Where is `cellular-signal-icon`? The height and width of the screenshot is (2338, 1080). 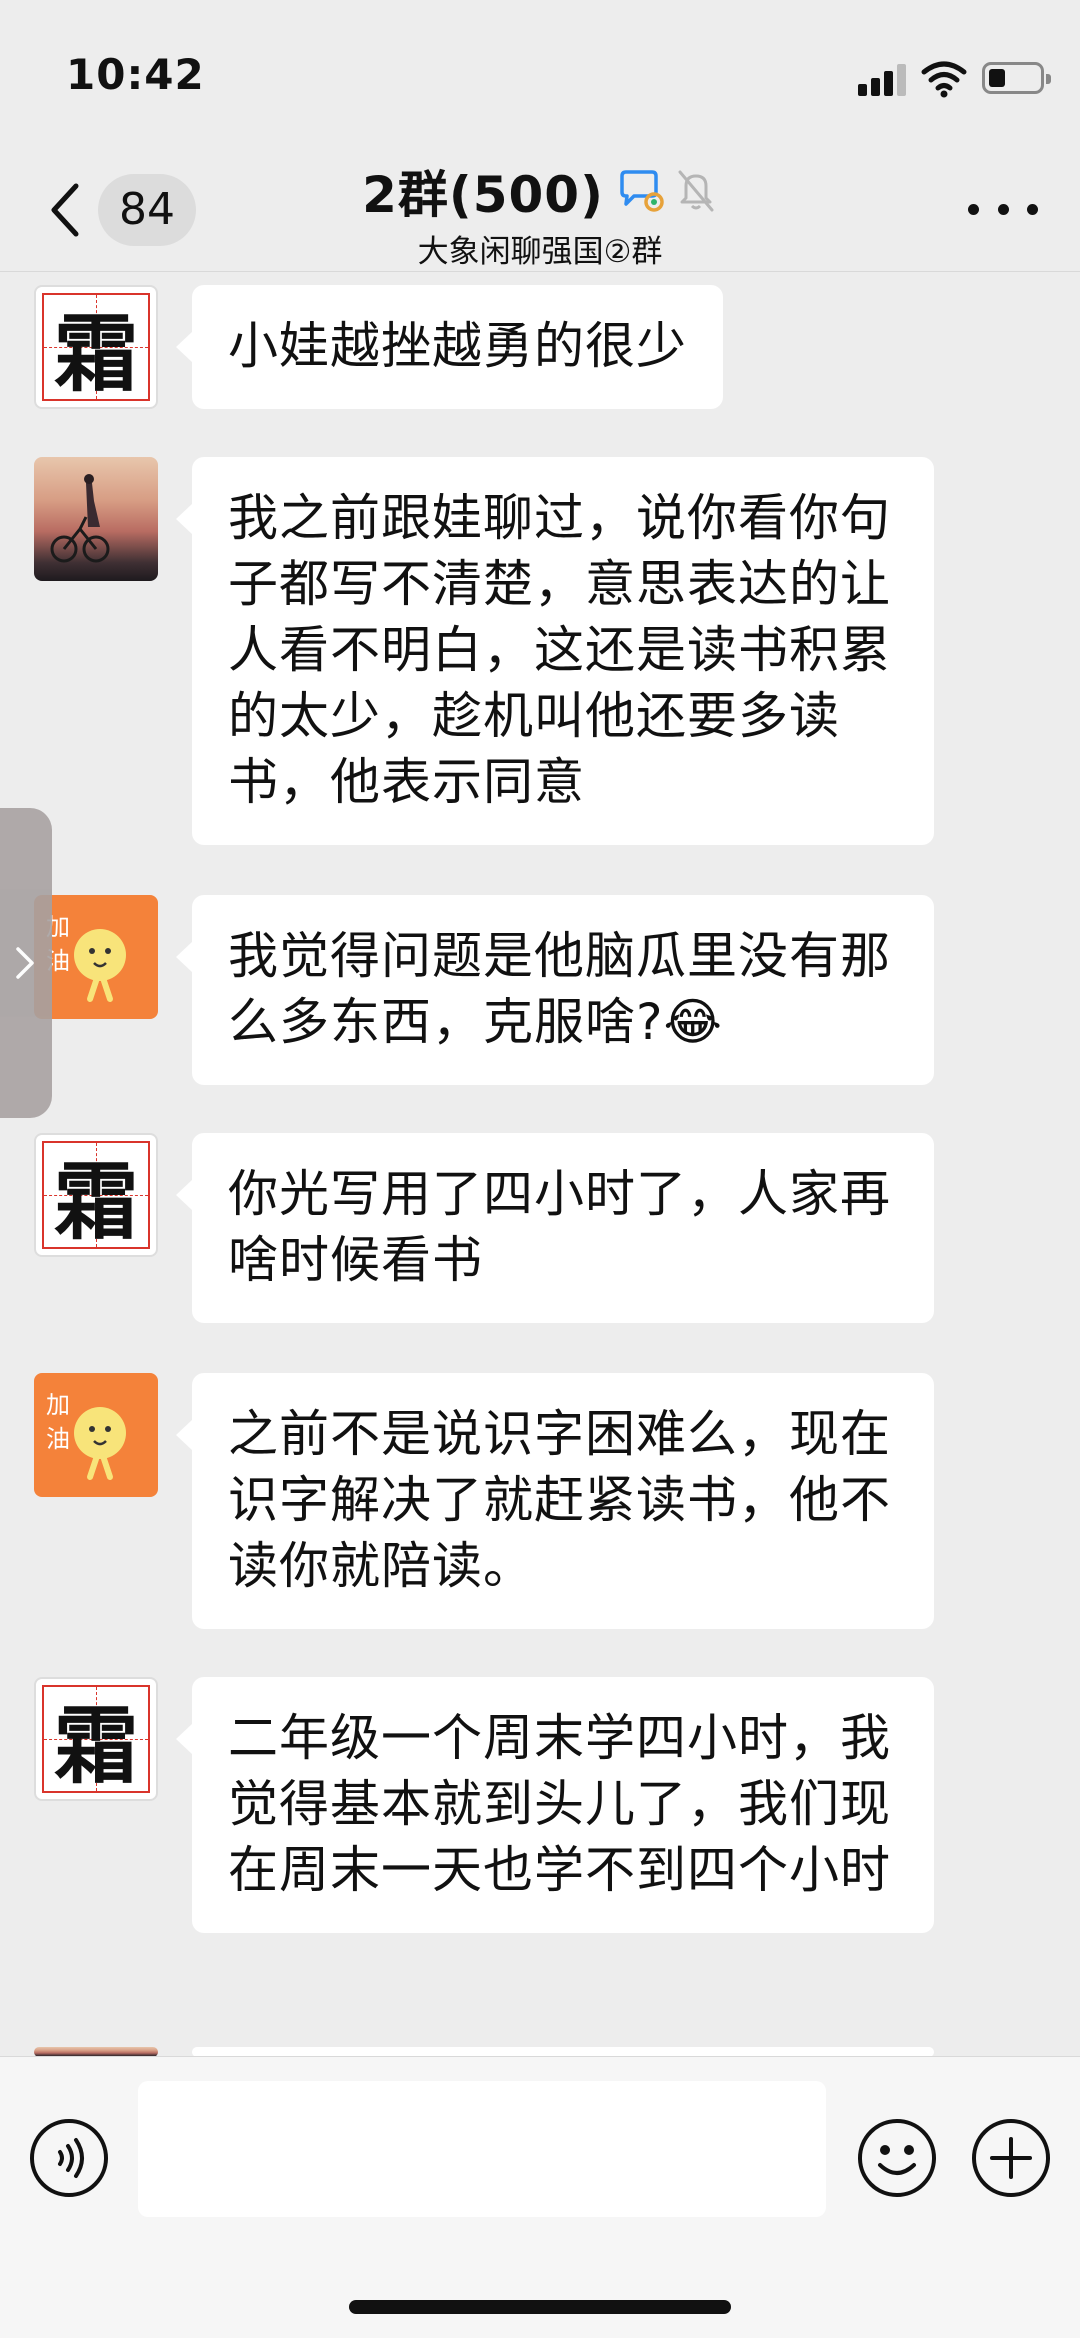
cellular-signal-icon is located at coordinates (883, 79).